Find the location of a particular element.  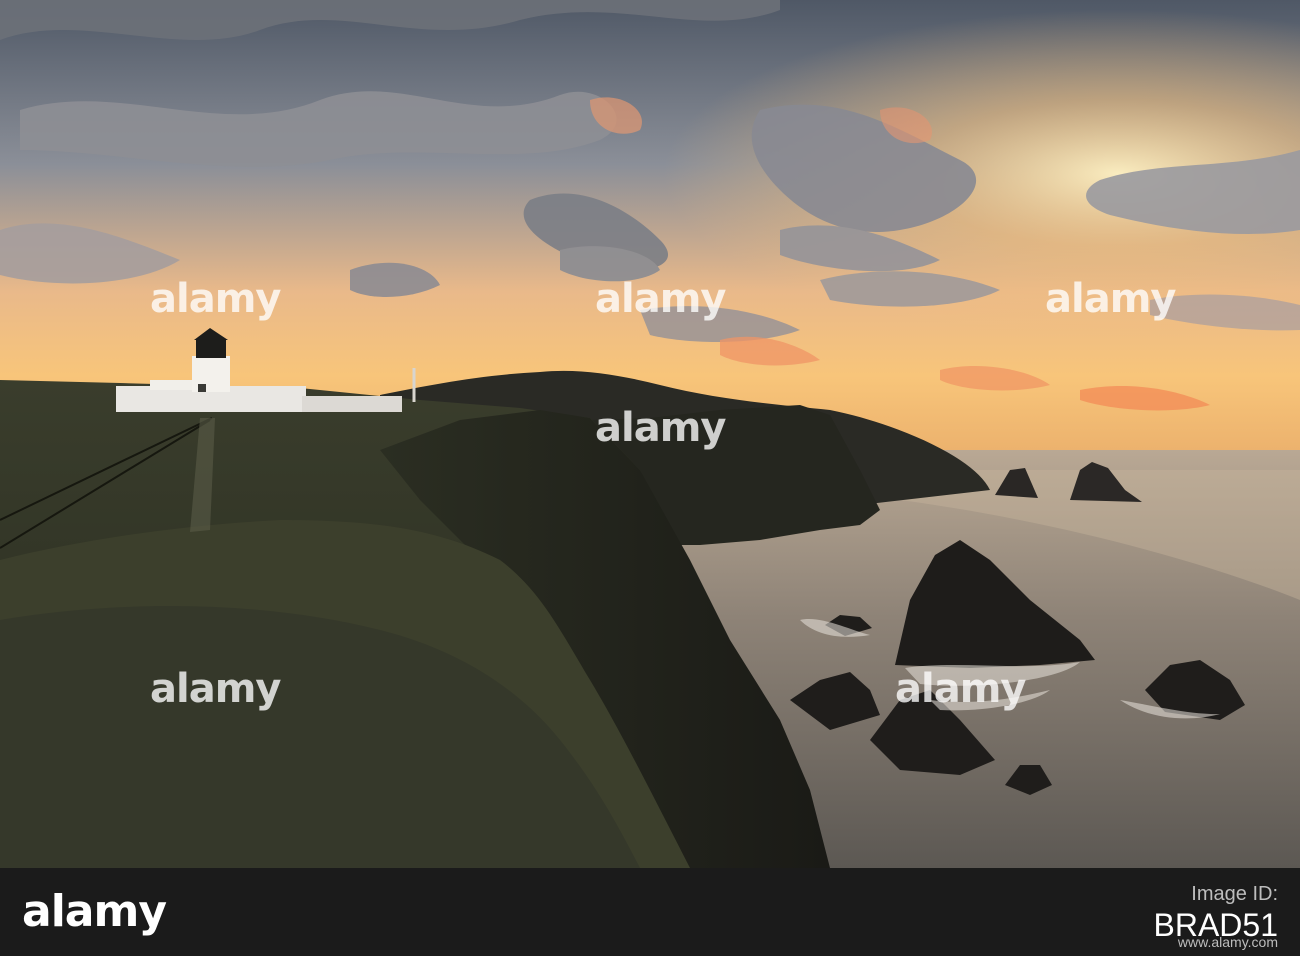

footer-bar: alamy Image ID: BRAD51 www.alamy.com is located at coordinates (650, 912).